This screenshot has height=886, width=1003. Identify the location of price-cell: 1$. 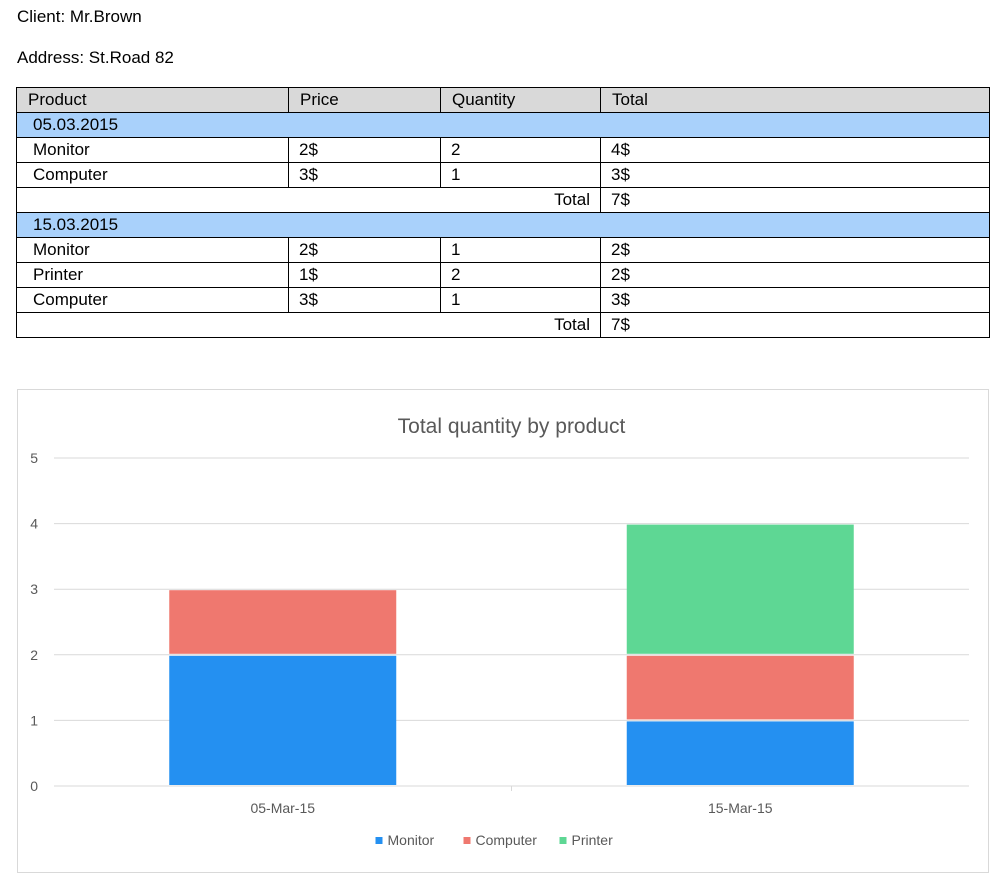
(364, 275).